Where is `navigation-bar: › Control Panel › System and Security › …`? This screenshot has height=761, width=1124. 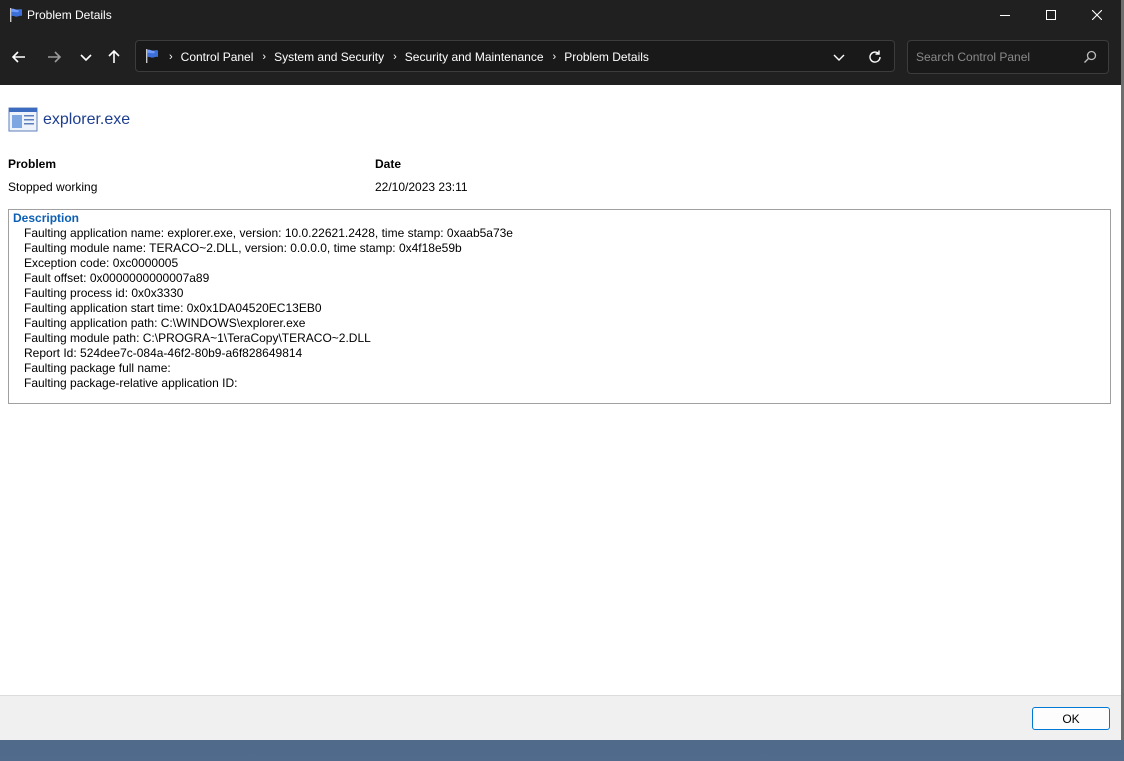 navigation-bar: › Control Panel › System and Security › … is located at coordinates (560, 57).